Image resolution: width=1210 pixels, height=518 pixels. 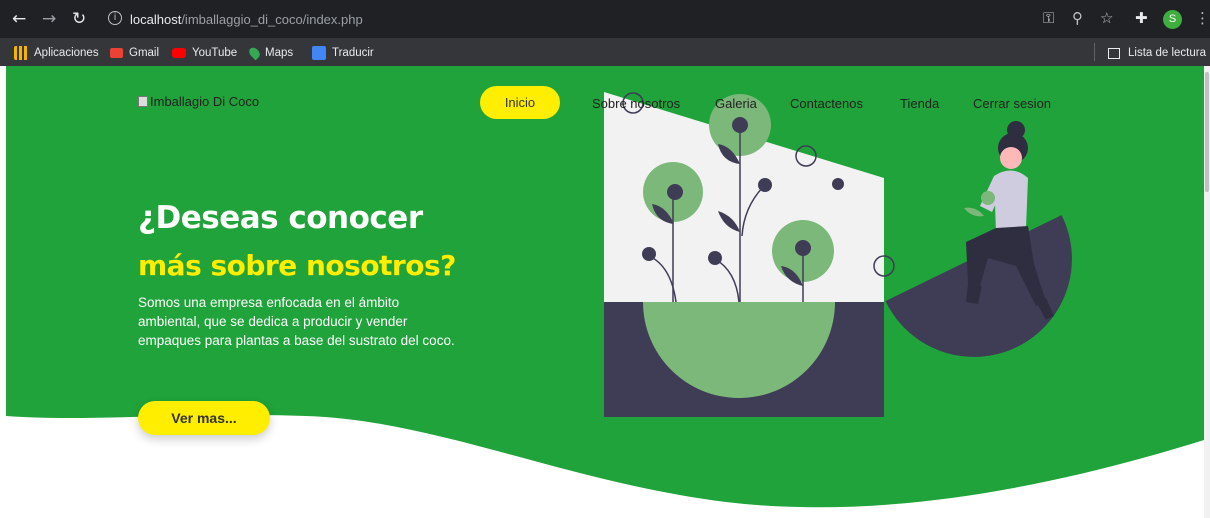 I want to click on maps-icon, so click(x=254, y=53).